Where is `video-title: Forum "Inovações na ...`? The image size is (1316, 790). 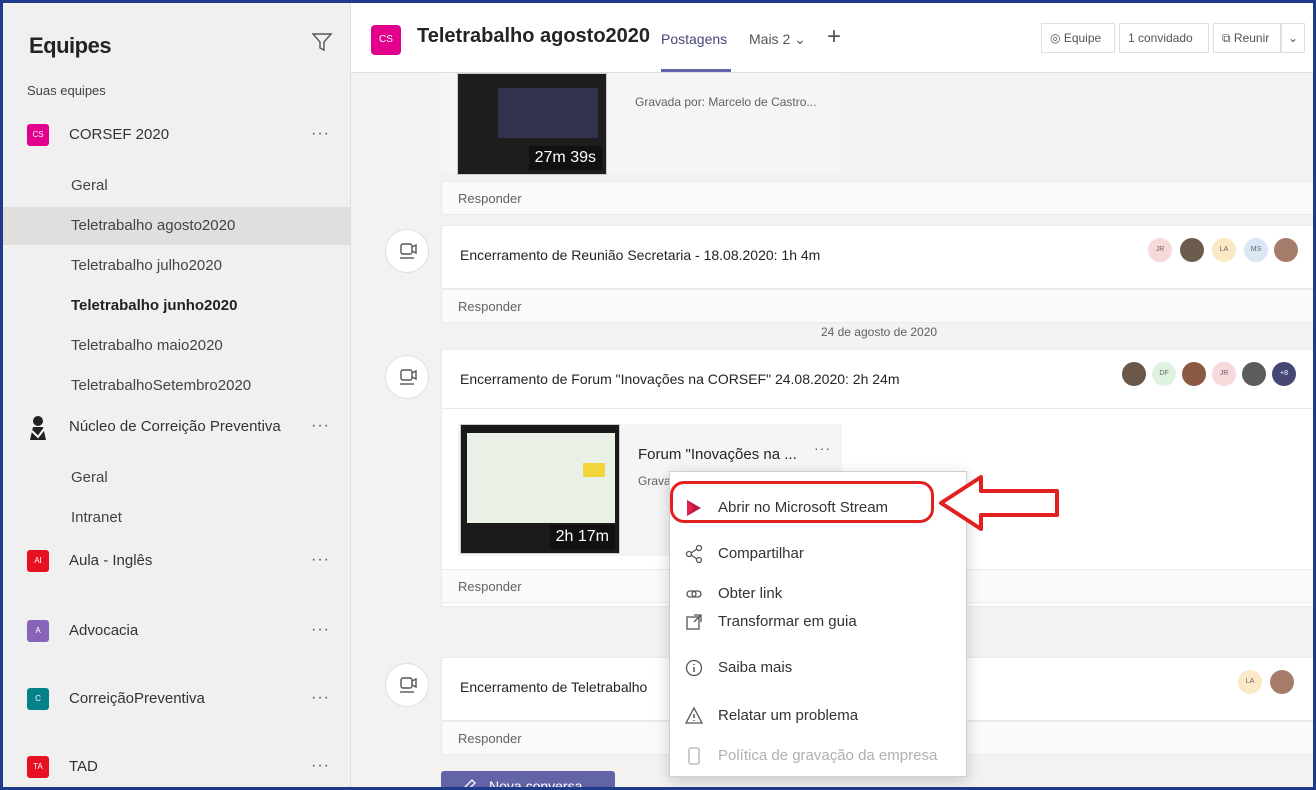
video-title: Forum "Inovações na ... is located at coordinates (717, 454).